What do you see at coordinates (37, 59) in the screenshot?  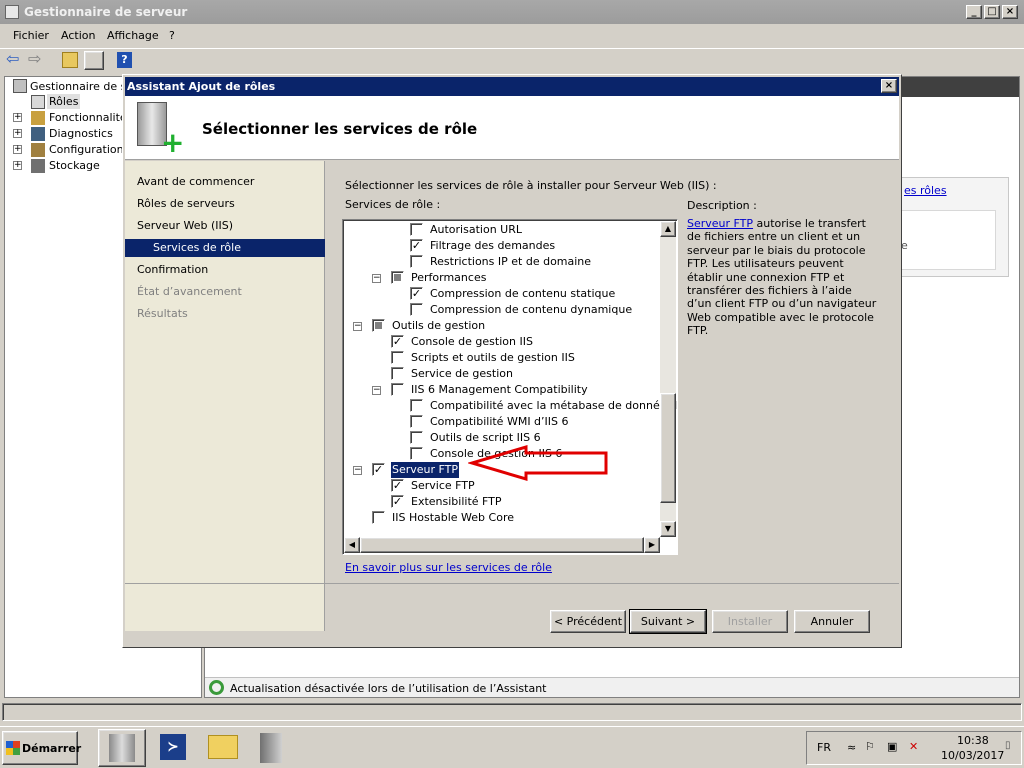 I see `forward-icon: ⇨` at bounding box center [37, 59].